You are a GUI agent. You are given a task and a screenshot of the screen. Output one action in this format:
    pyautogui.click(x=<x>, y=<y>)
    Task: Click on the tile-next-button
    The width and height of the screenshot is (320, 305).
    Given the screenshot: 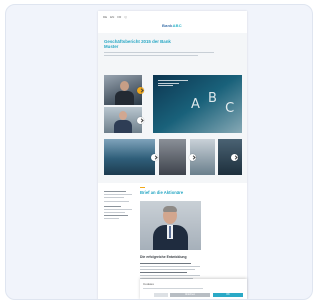 What is the action you would take?
    pyautogui.click(x=140, y=90)
    